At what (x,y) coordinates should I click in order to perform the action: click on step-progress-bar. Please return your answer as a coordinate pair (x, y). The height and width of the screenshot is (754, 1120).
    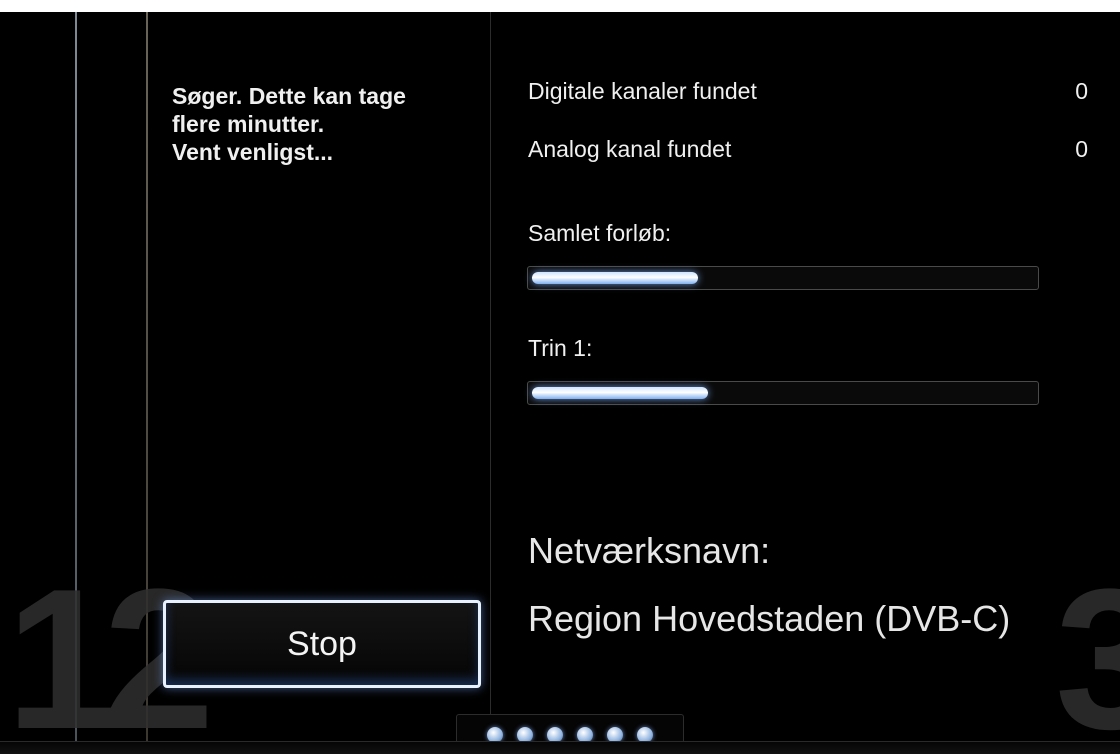
    Looking at the image, I should click on (783, 393).